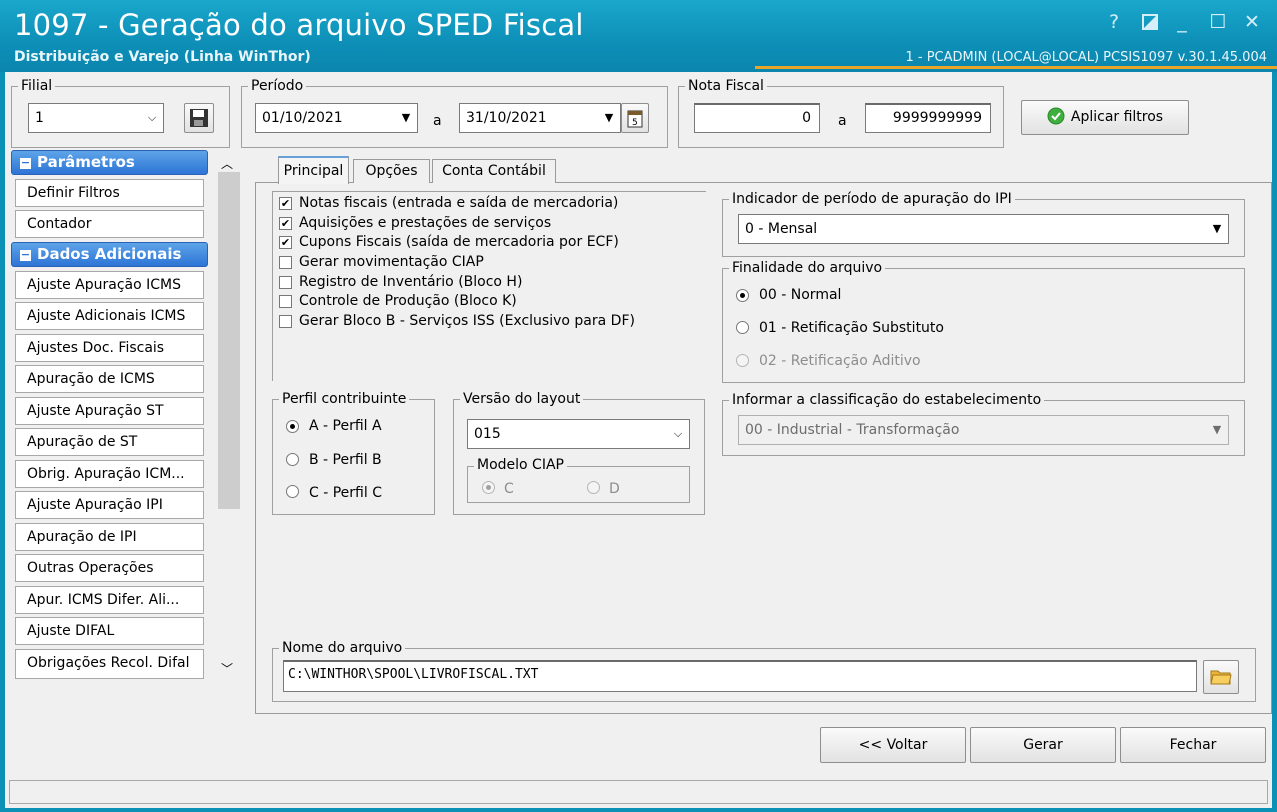  I want to click on checkbox-label: Gerar movimentação CIAP, so click(391, 262).